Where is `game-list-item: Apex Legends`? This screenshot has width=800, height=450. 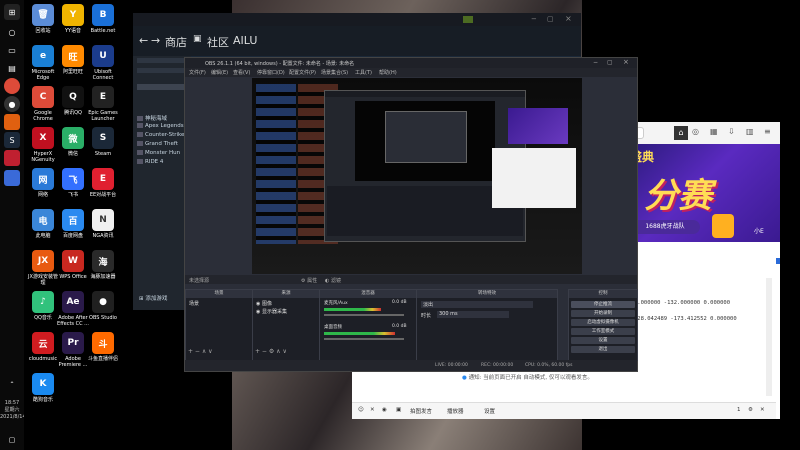
game-list-item: Apex Legends is located at coordinates (160, 126).